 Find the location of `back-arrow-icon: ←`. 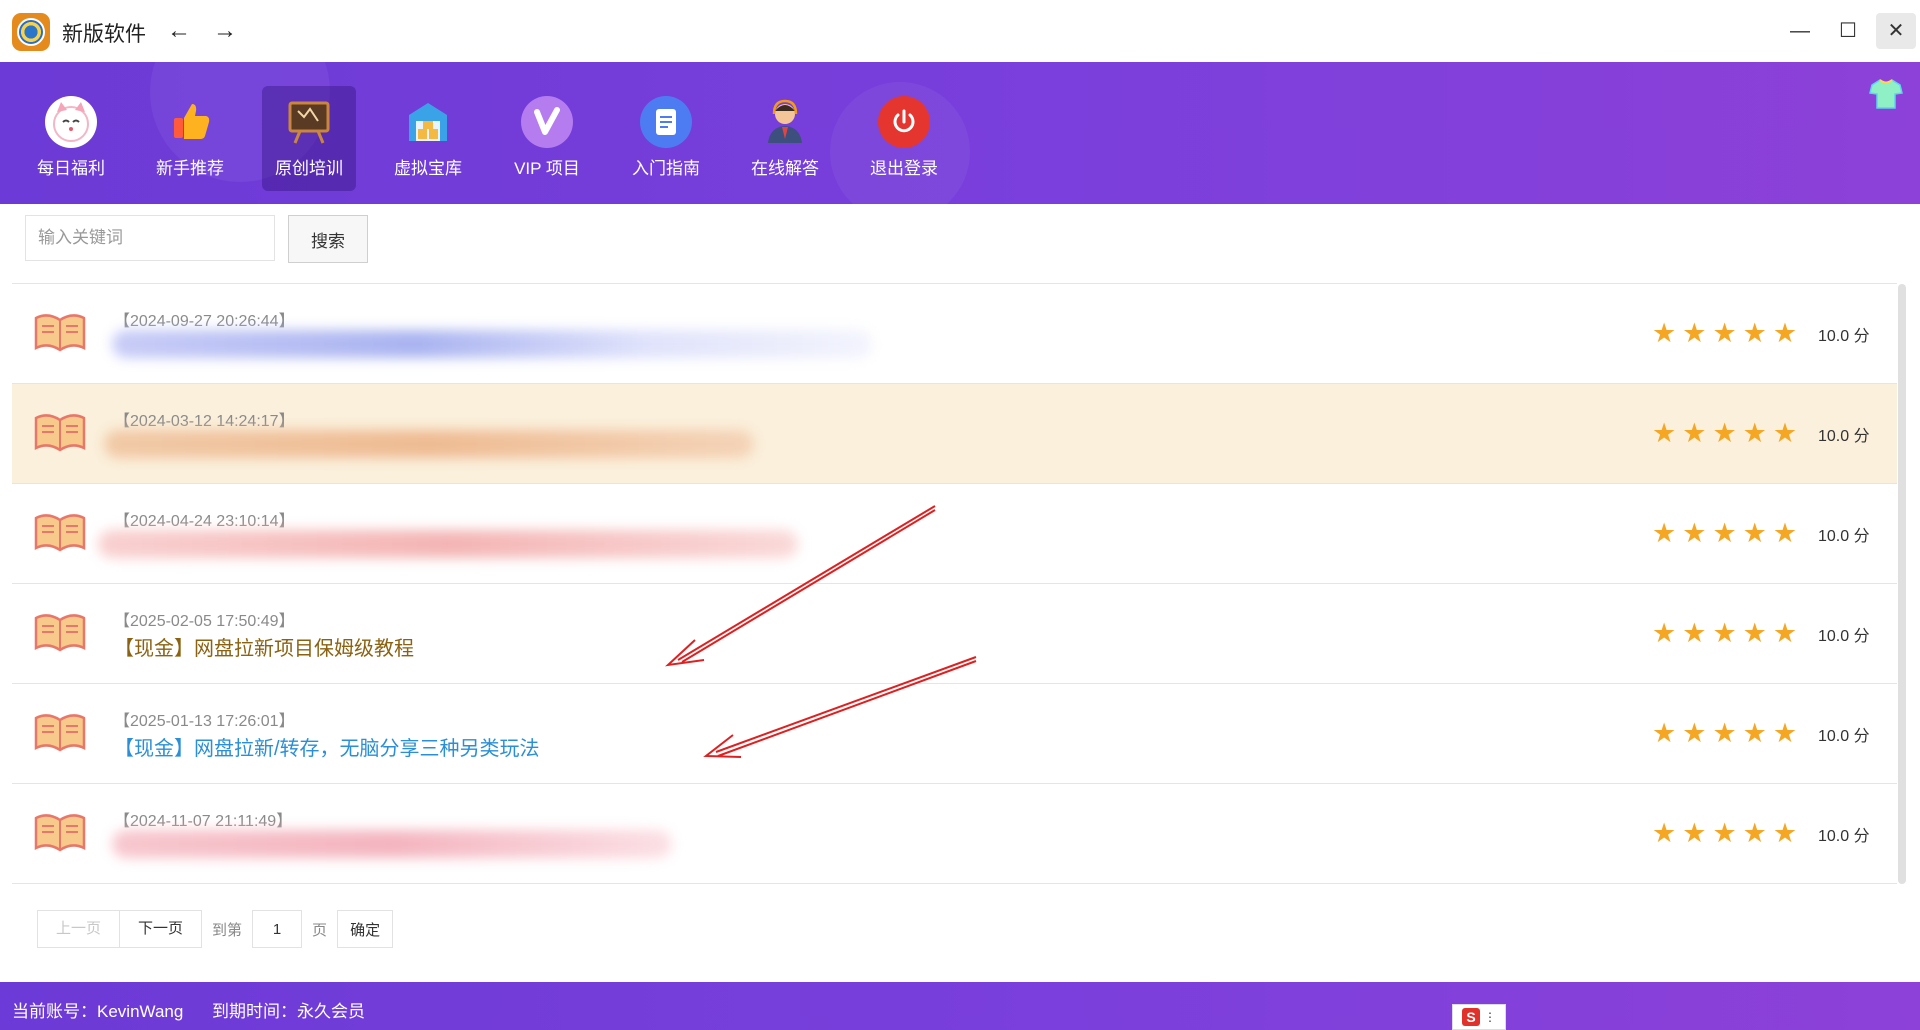

back-arrow-icon: ← is located at coordinates (179, 31).